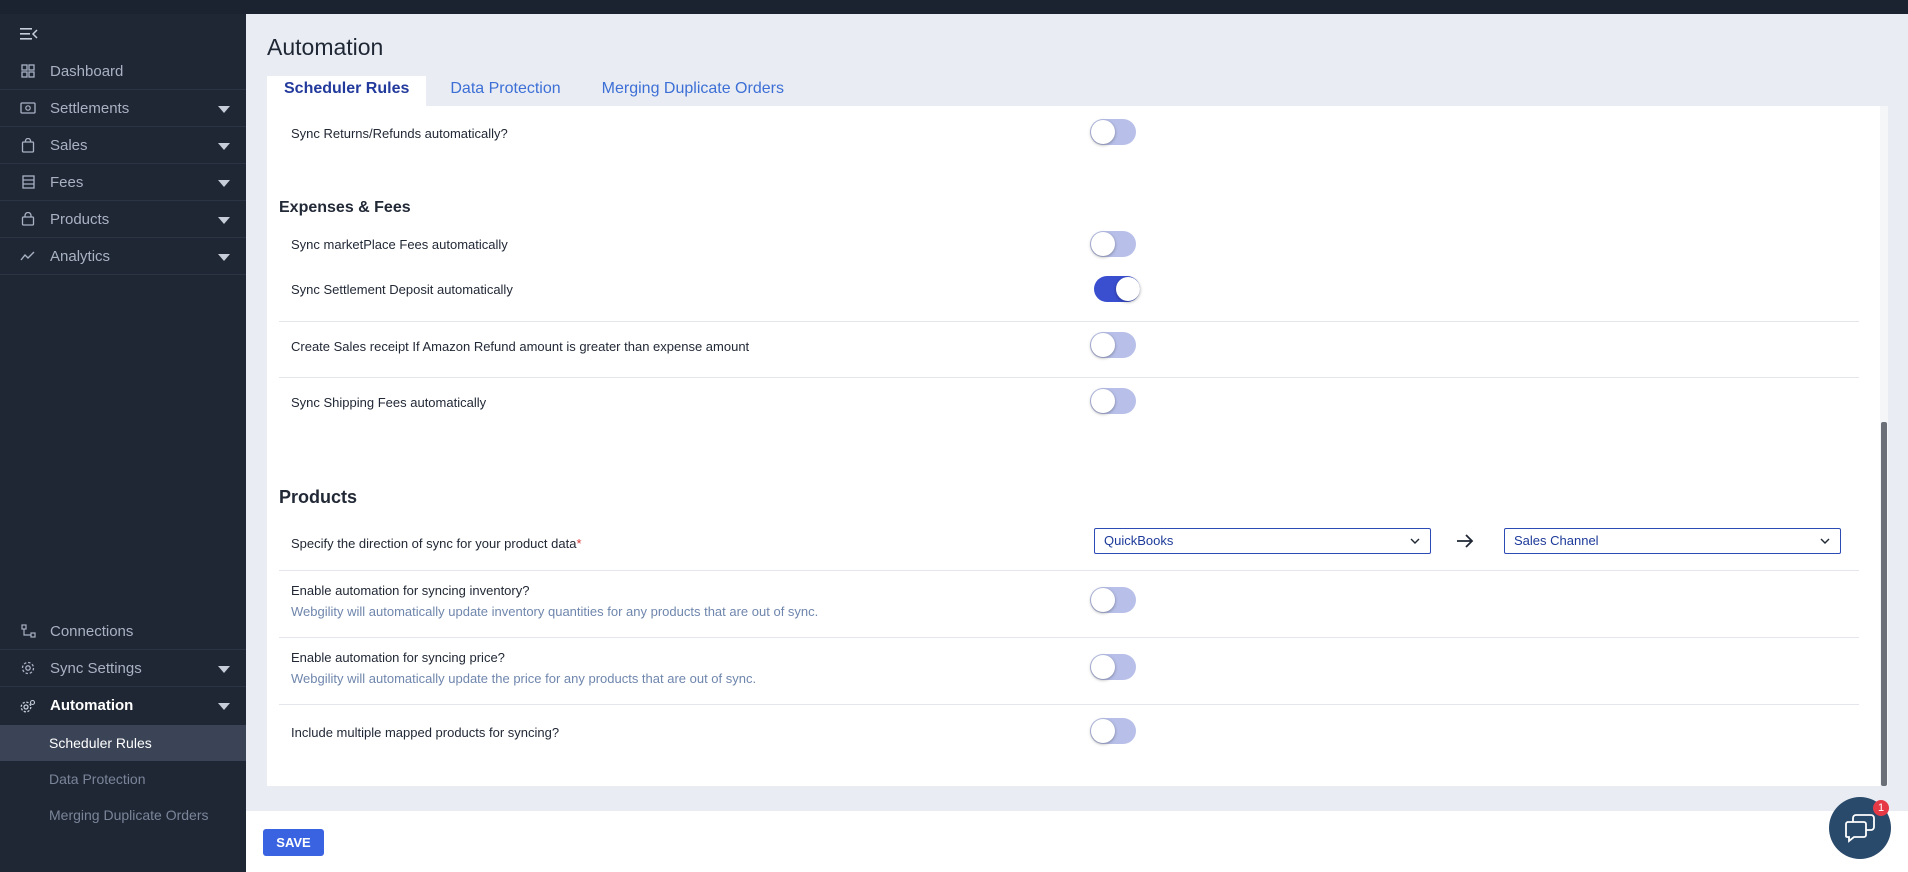  I want to click on sidebar-item-products: Products, so click(123, 219).